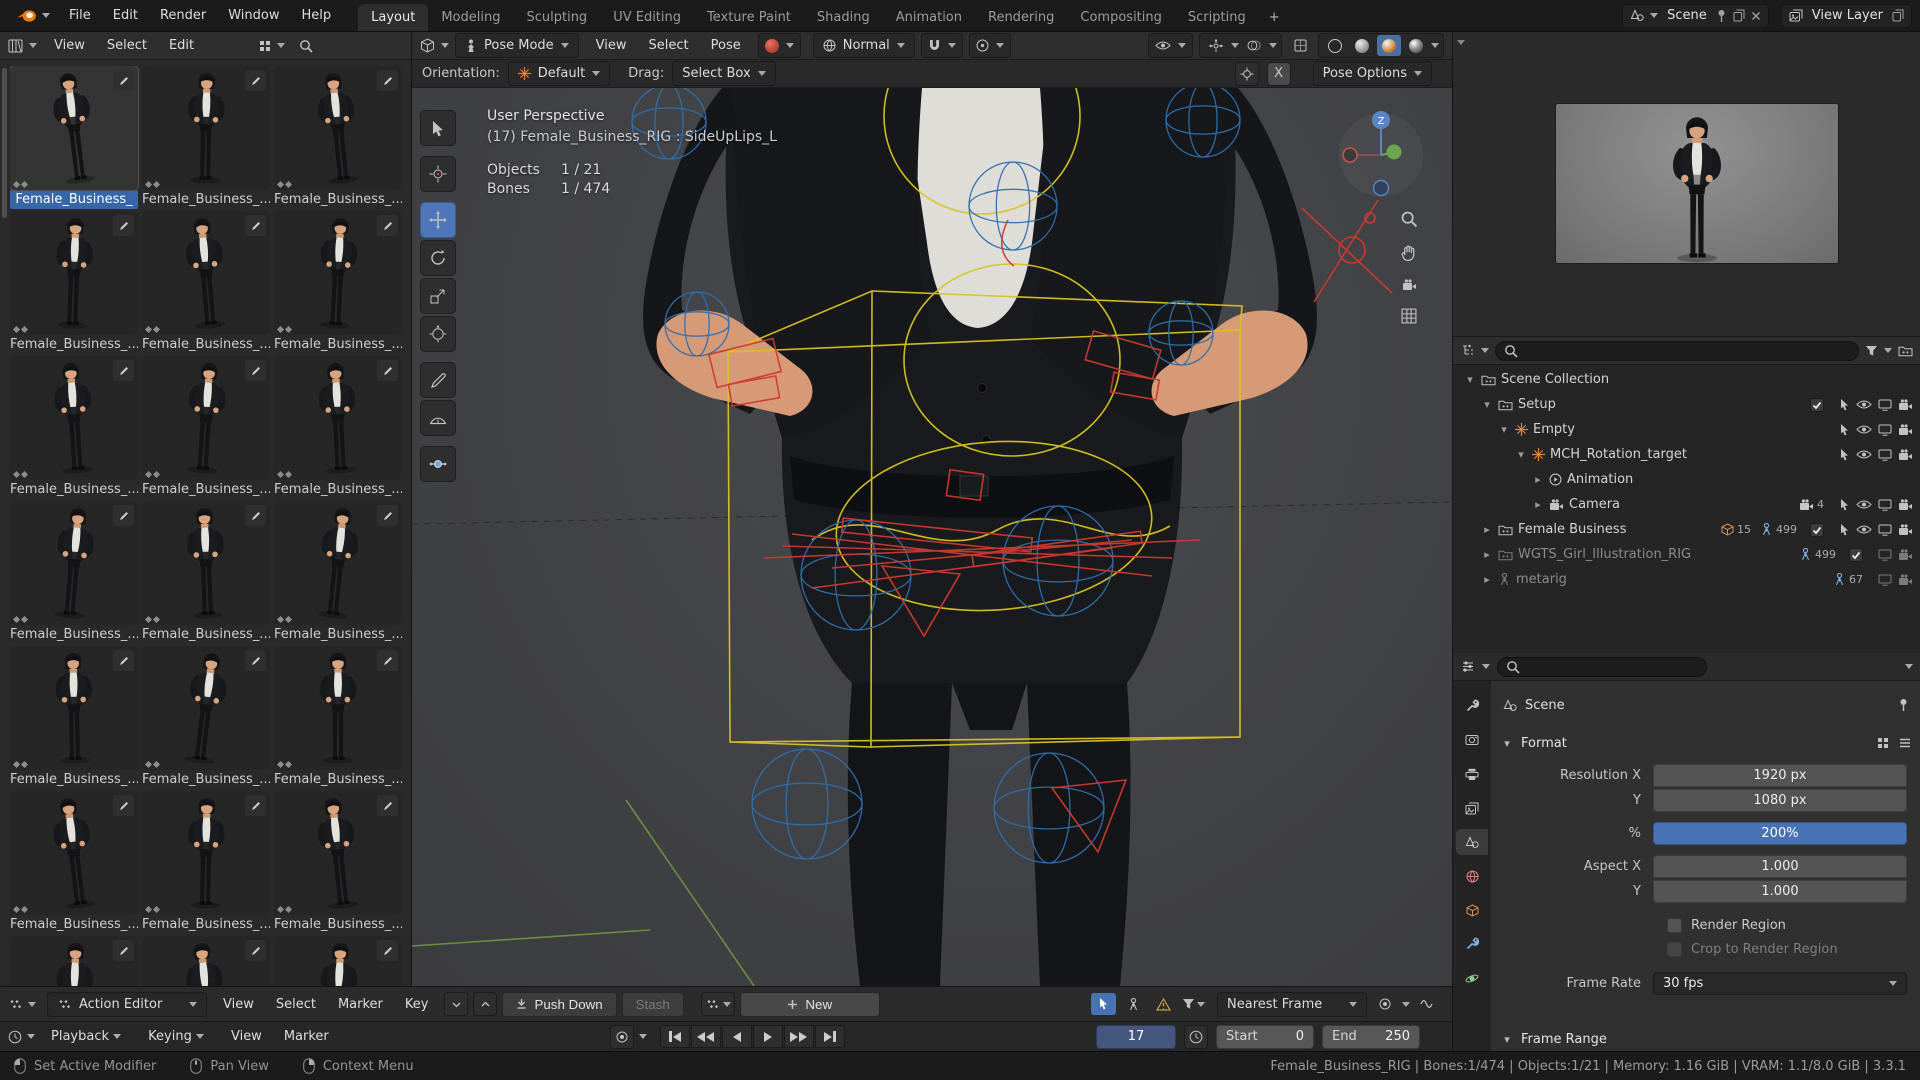 This screenshot has width=1920, height=1080. What do you see at coordinates (80, 15) in the screenshot?
I see `menu-file: File` at bounding box center [80, 15].